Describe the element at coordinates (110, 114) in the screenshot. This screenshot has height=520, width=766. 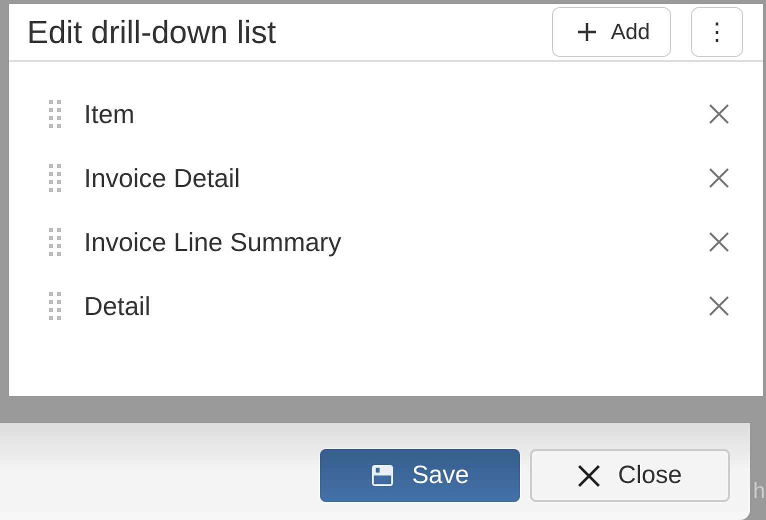
I see `list-item-label: Item` at that location.